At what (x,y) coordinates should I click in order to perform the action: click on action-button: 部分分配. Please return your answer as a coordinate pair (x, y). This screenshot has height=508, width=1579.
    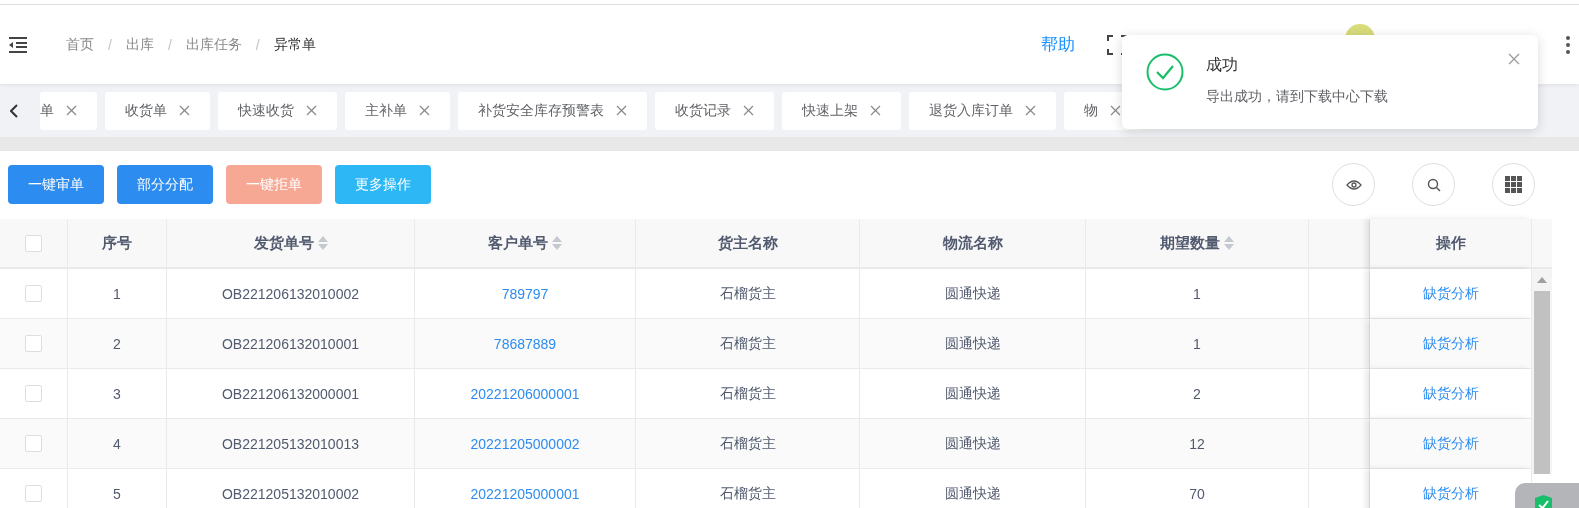
    Looking at the image, I should click on (165, 184).